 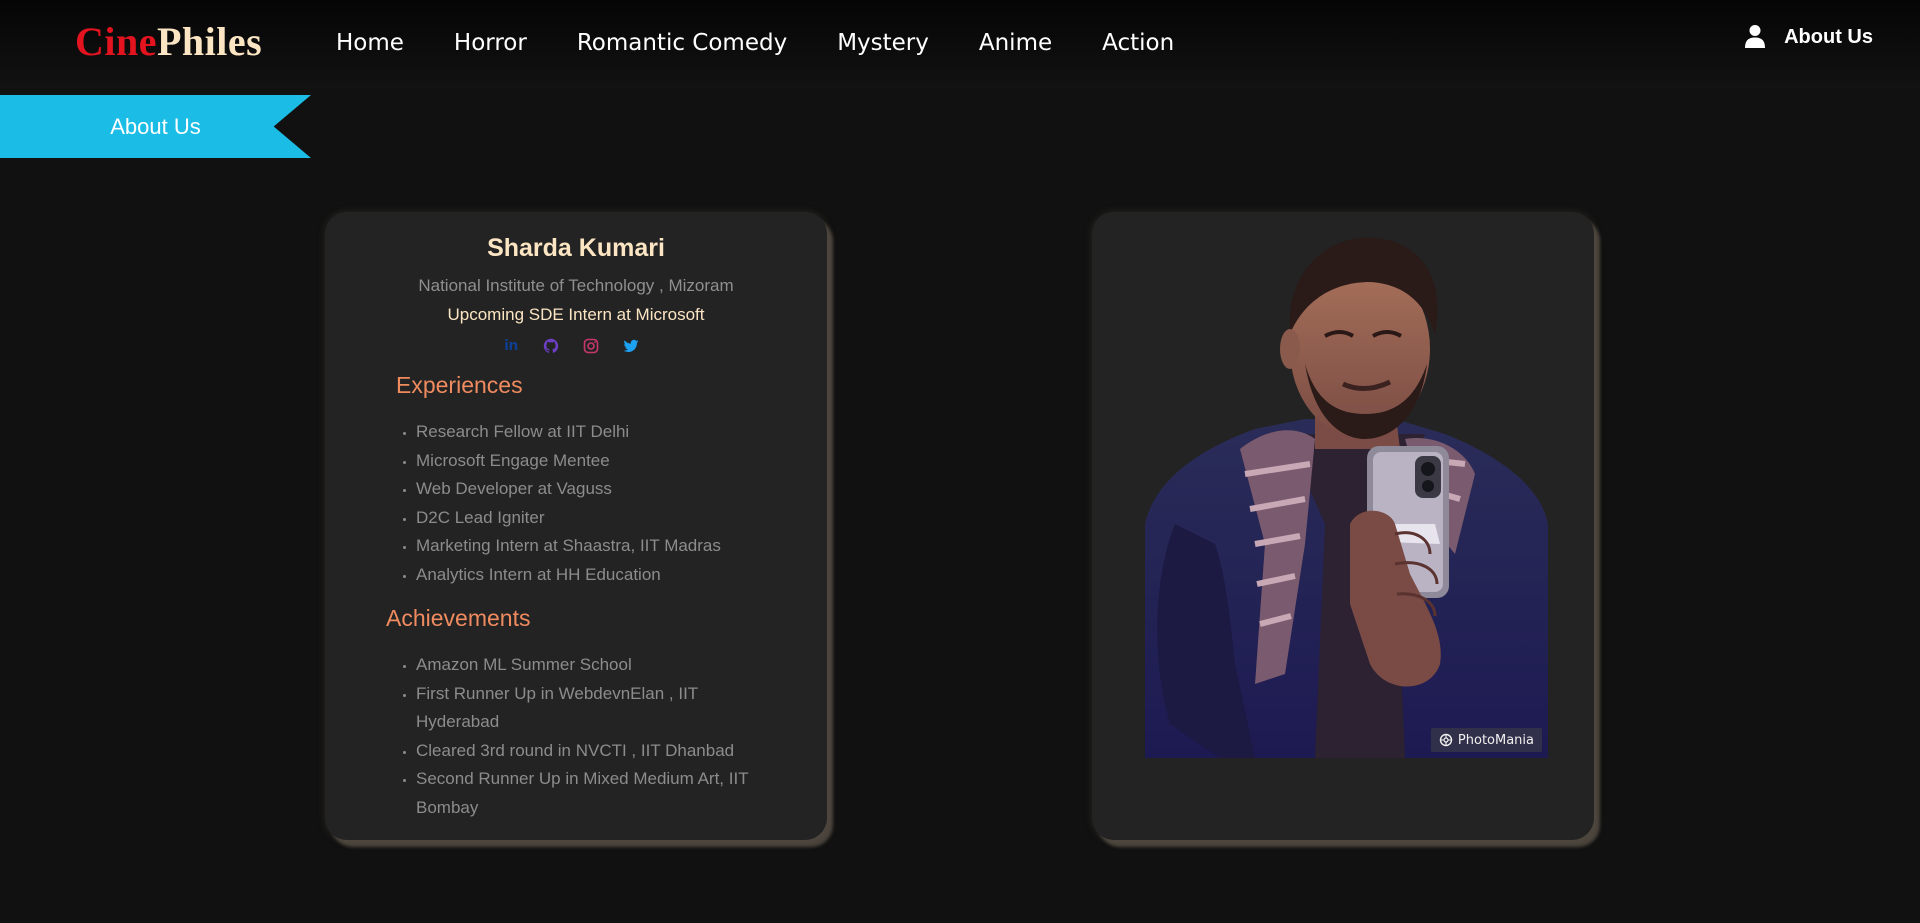 I want to click on brand-logo-part1: Cine, so click(x=116, y=41).